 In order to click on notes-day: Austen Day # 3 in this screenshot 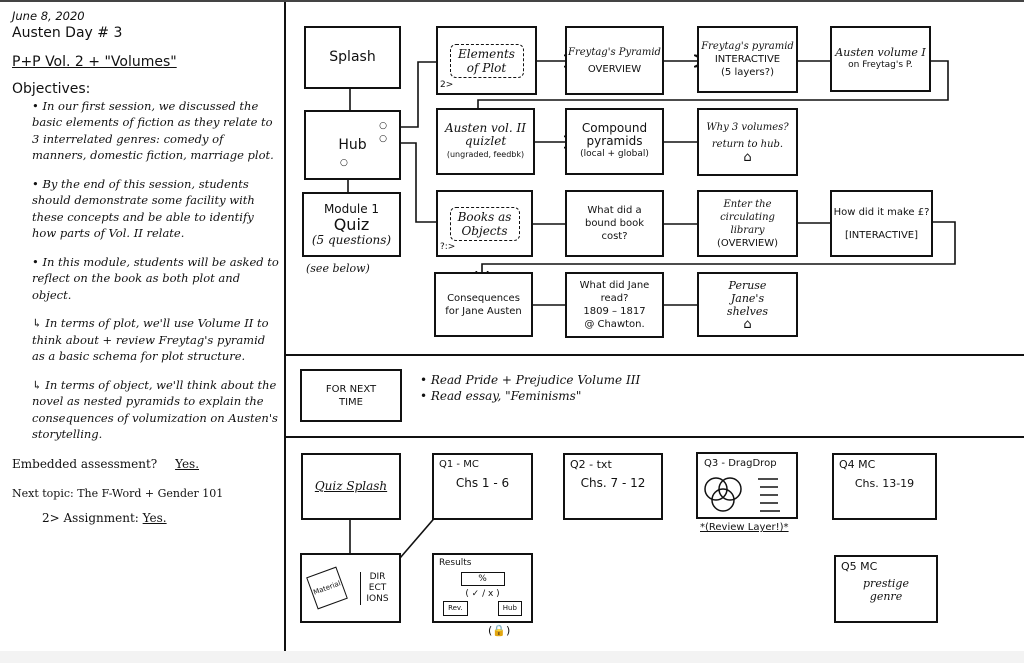, I will do `click(67, 32)`.